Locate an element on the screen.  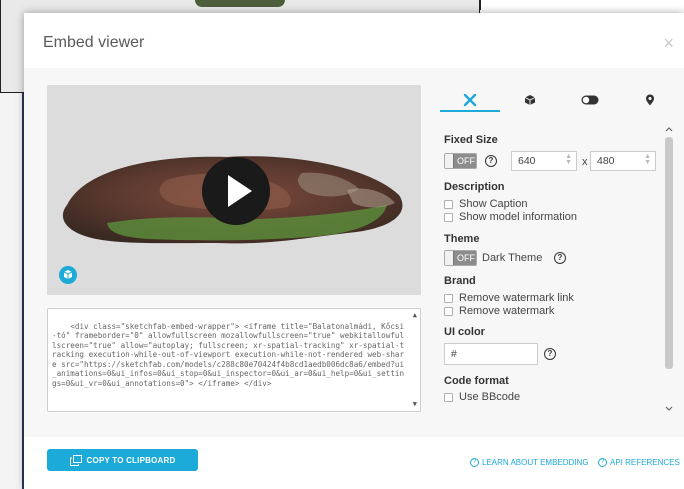
show-caption-label: Show Caption is located at coordinates (493, 204).